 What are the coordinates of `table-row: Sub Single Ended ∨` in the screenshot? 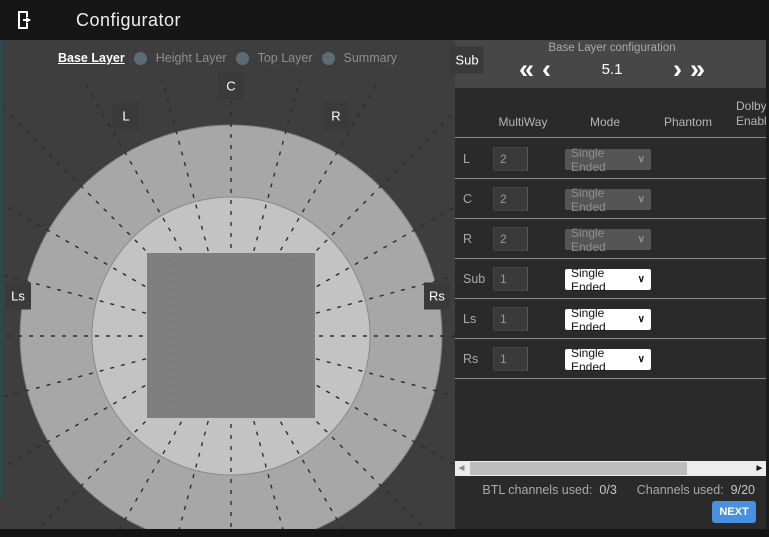 It's located at (612, 279).